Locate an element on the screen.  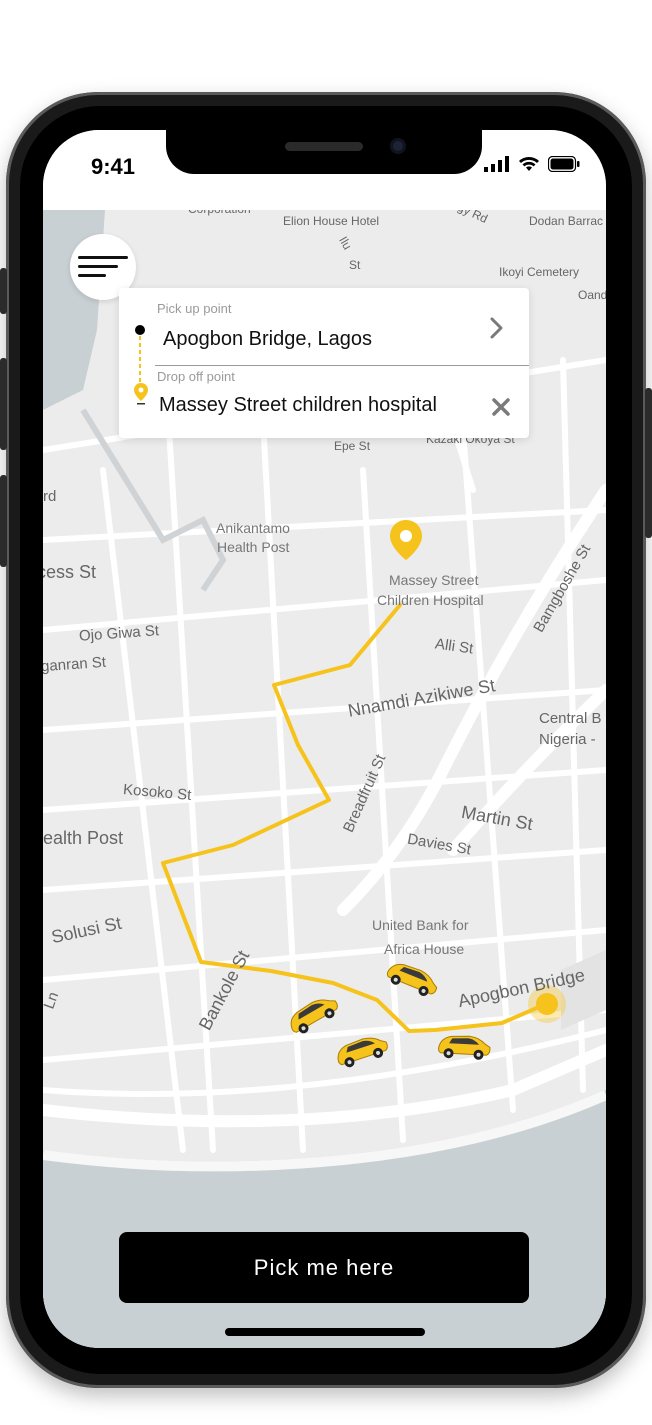
dropoff-field: Massey Street children hospital is located at coordinates (298, 405).